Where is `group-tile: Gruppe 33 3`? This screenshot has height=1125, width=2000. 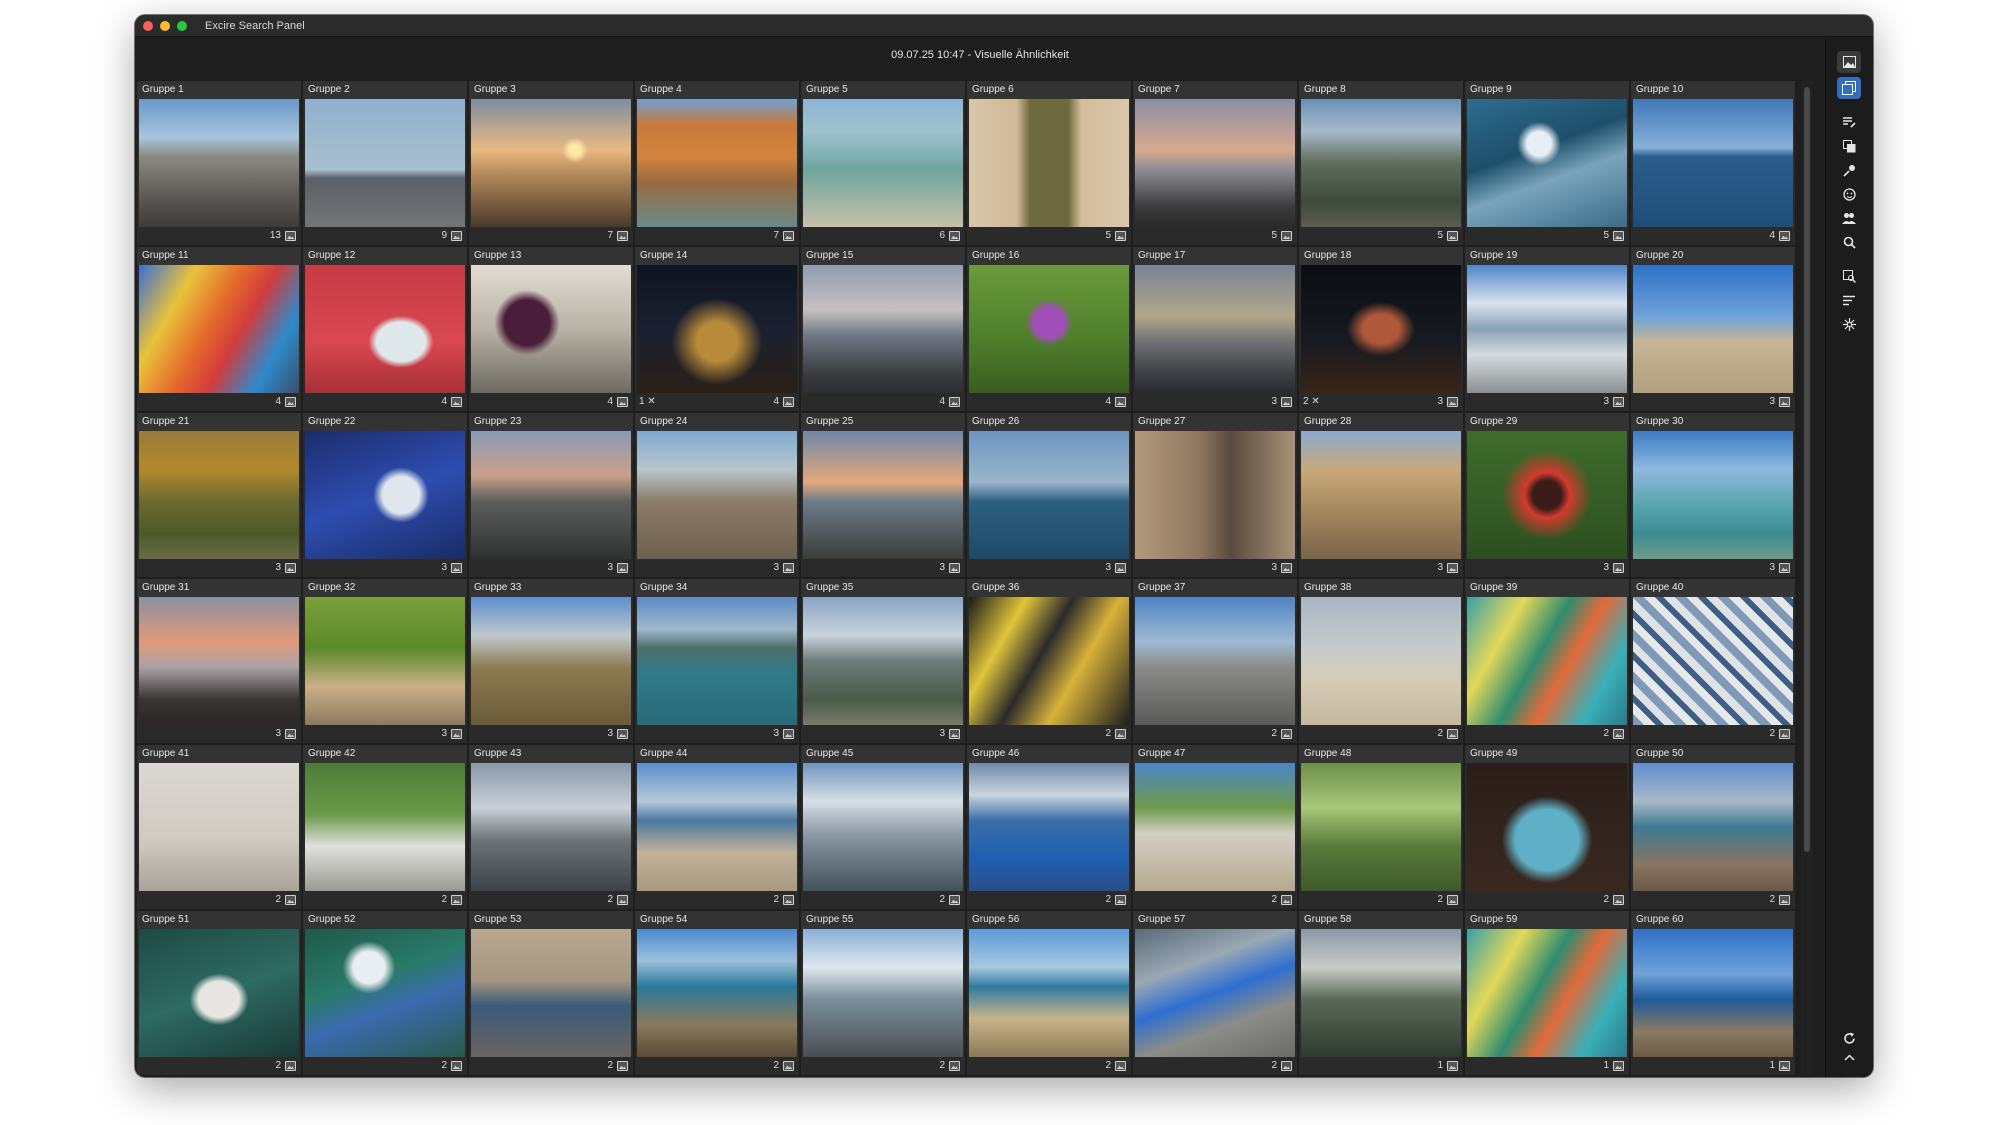 group-tile: Gruppe 33 3 is located at coordinates (551, 661).